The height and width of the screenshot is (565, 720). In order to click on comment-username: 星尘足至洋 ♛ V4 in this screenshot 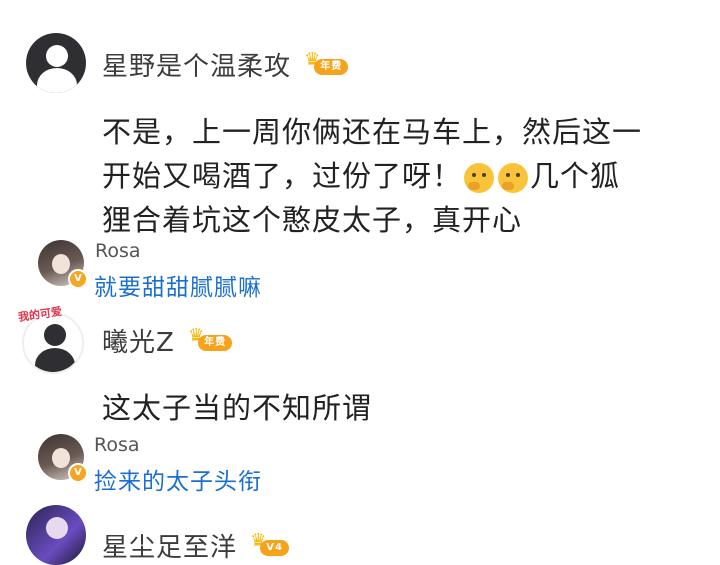, I will do `click(201, 545)`.